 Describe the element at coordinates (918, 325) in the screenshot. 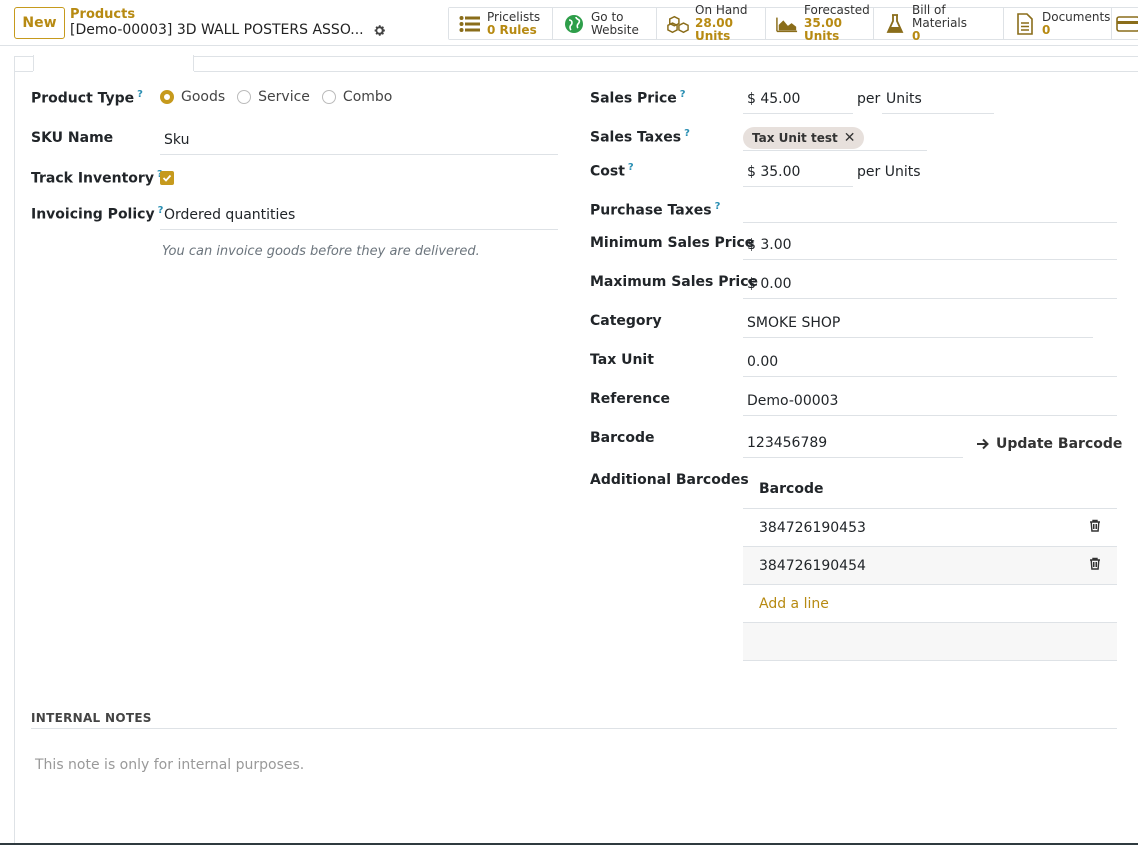

I see `category-select: SMOKE SHOP` at that location.